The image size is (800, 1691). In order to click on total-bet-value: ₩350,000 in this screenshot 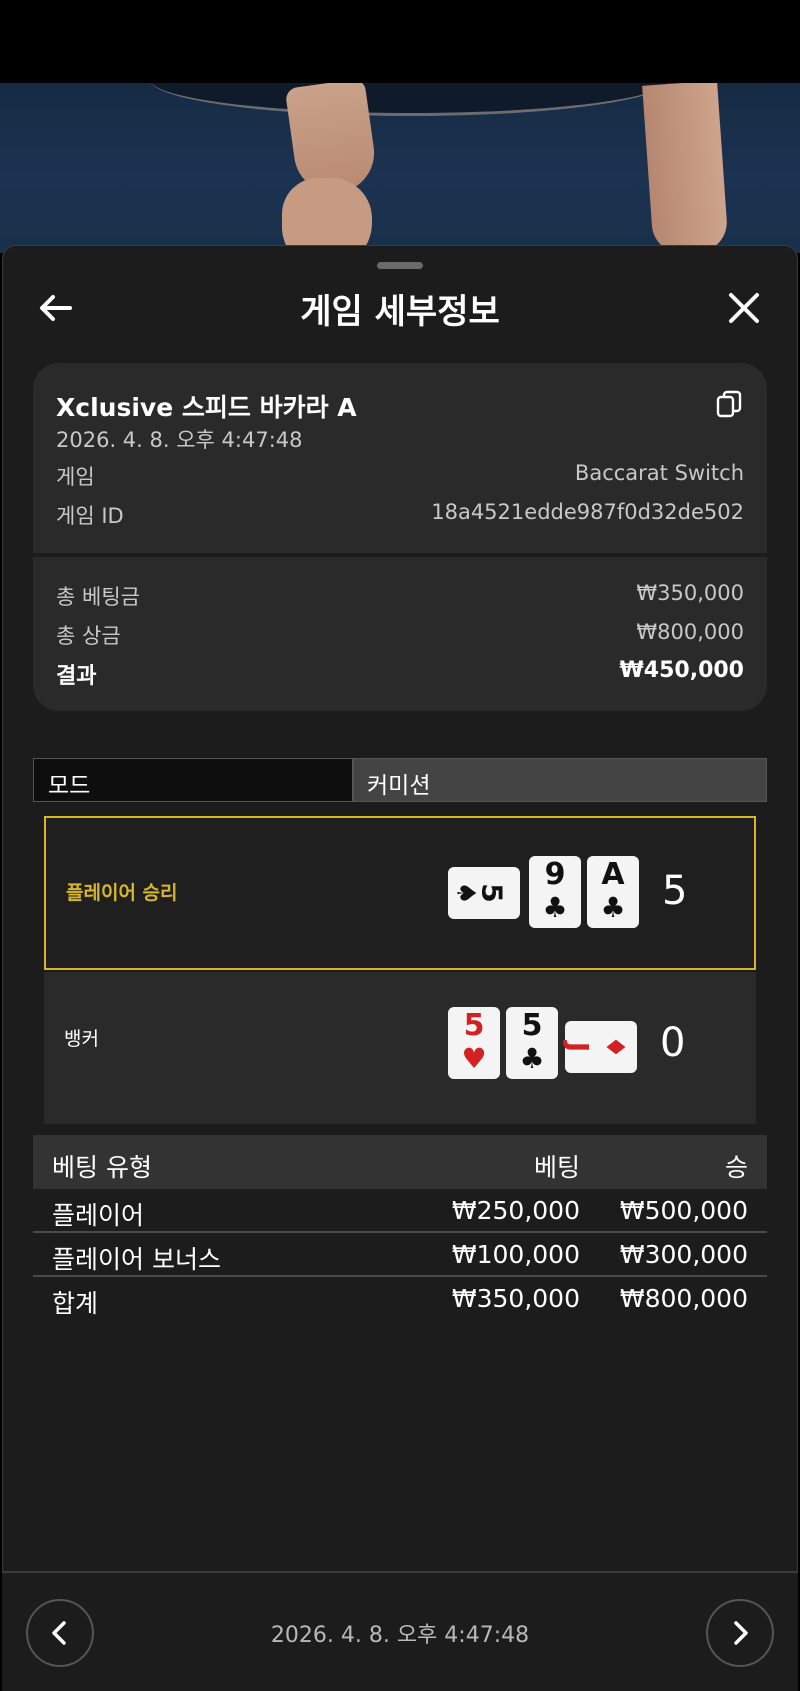, I will do `click(690, 593)`.